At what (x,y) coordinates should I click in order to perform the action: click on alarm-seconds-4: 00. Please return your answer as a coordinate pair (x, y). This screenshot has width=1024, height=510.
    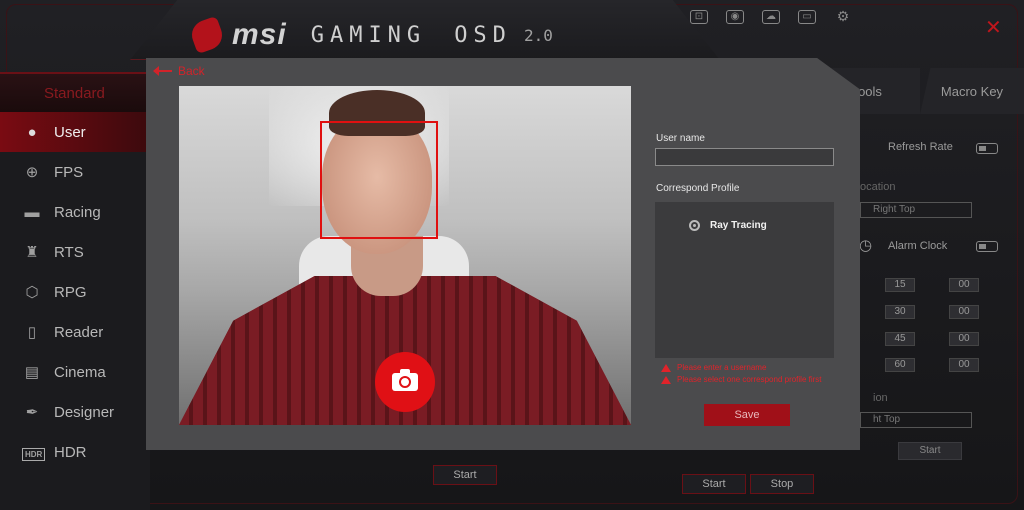
    Looking at the image, I should click on (964, 365).